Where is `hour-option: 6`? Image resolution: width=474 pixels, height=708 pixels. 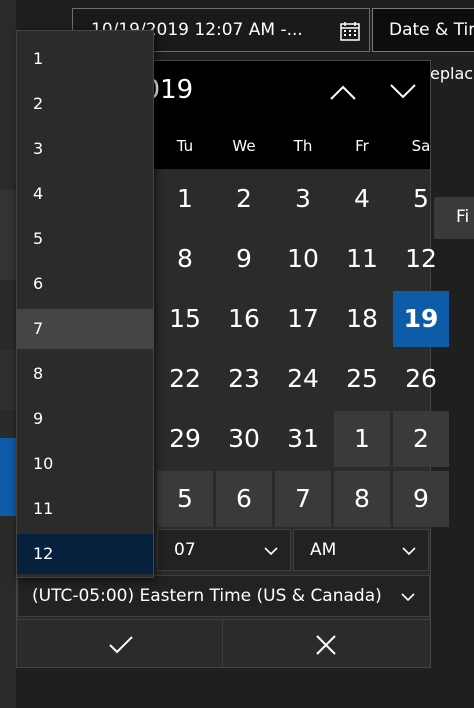
hour-option: 6 is located at coordinates (85, 284).